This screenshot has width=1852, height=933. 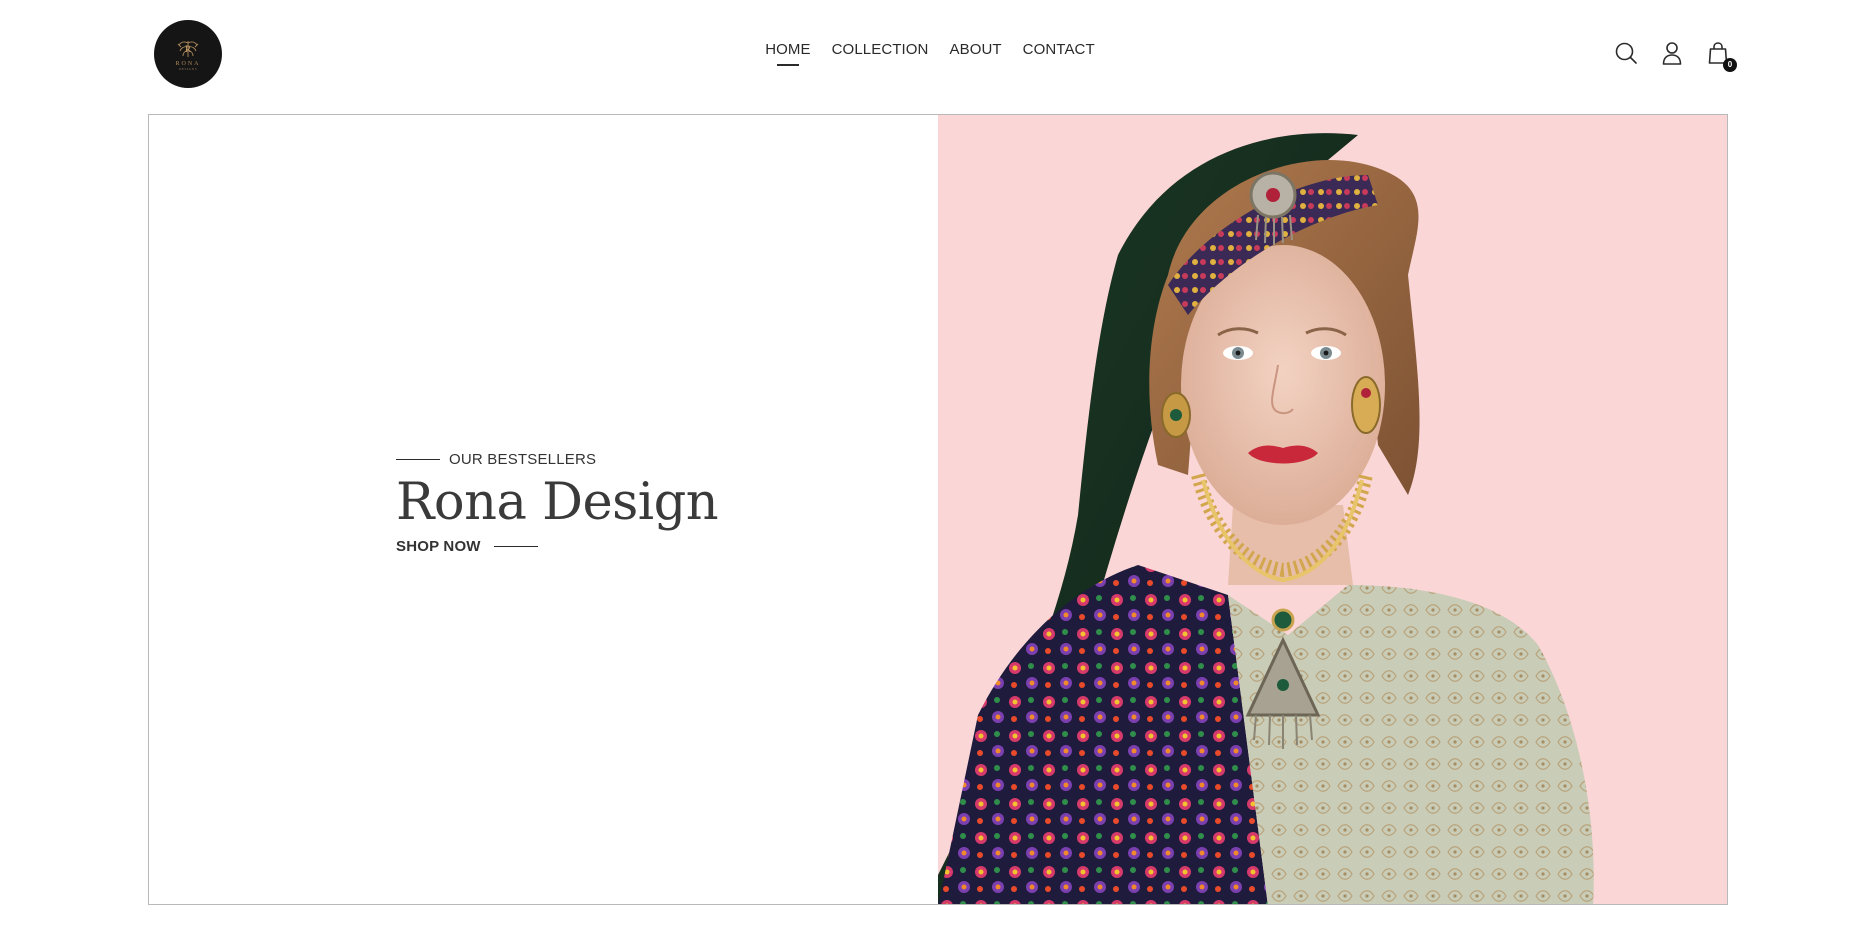 What do you see at coordinates (787, 49) in the screenshot?
I see `nav-item-home: HOME` at bounding box center [787, 49].